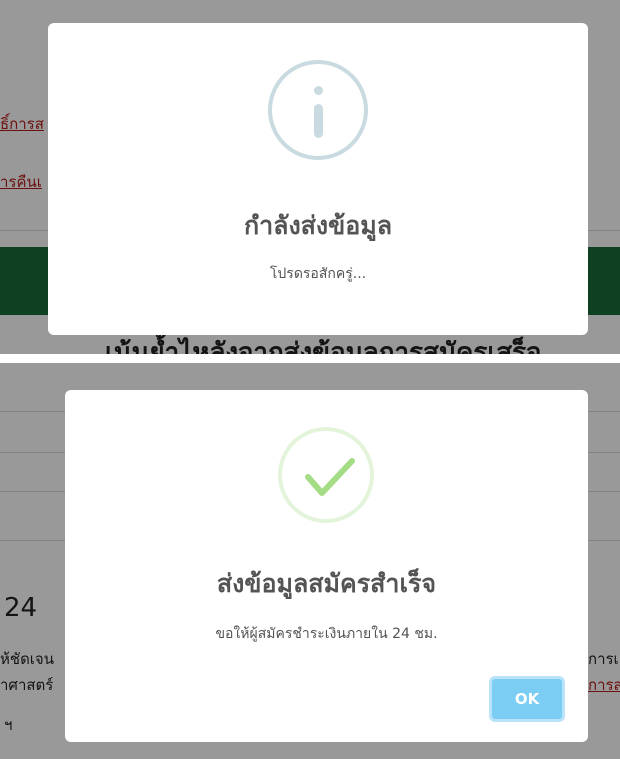 Image resolution: width=620 pixels, height=759 pixels. Describe the element at coordinates (326, 583) in the screenshot. I see `dialog-title: ส่งข้อมูลสมัครสำเร็จ` at that location.